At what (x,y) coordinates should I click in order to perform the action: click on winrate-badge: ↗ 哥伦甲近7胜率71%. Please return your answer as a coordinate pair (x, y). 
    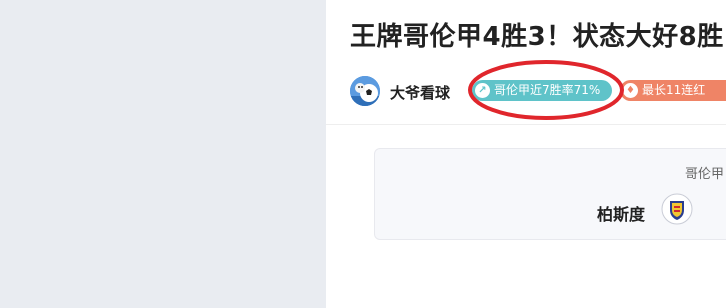
    Looking at the image, I should click on (542, 90).